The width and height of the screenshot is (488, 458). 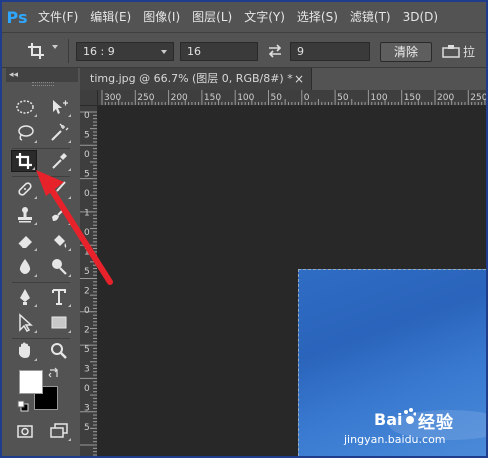 I want to click on dodge-tool, so click(x=59, y=267).